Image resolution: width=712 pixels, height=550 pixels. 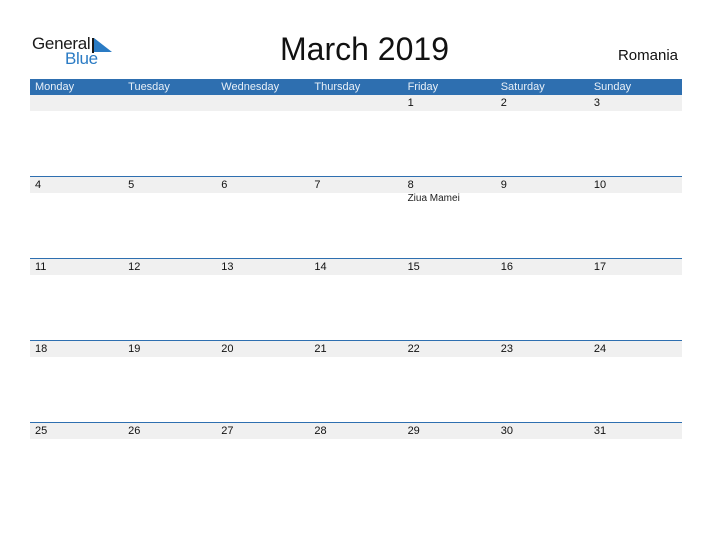 What do you see at coordinates (506, 349) in the screenshot?
I see `day-number: 23` at bounding box center [506, 349].